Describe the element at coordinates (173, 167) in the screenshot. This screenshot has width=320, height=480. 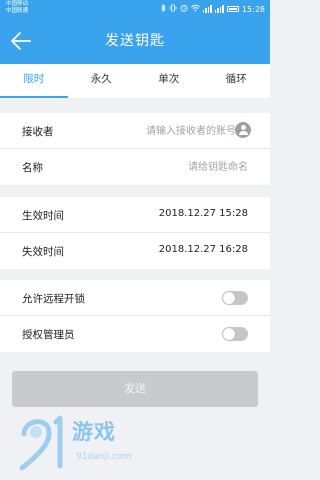
I see `key-name-input` at that location.